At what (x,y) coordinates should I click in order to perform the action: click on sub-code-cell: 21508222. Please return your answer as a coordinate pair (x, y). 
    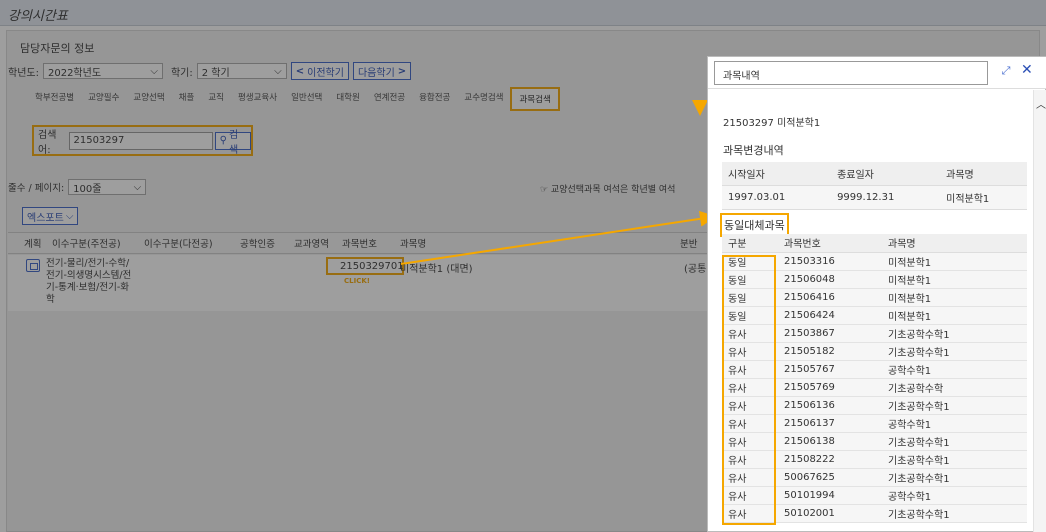
    Looking at the image, I should click on (830, 459).